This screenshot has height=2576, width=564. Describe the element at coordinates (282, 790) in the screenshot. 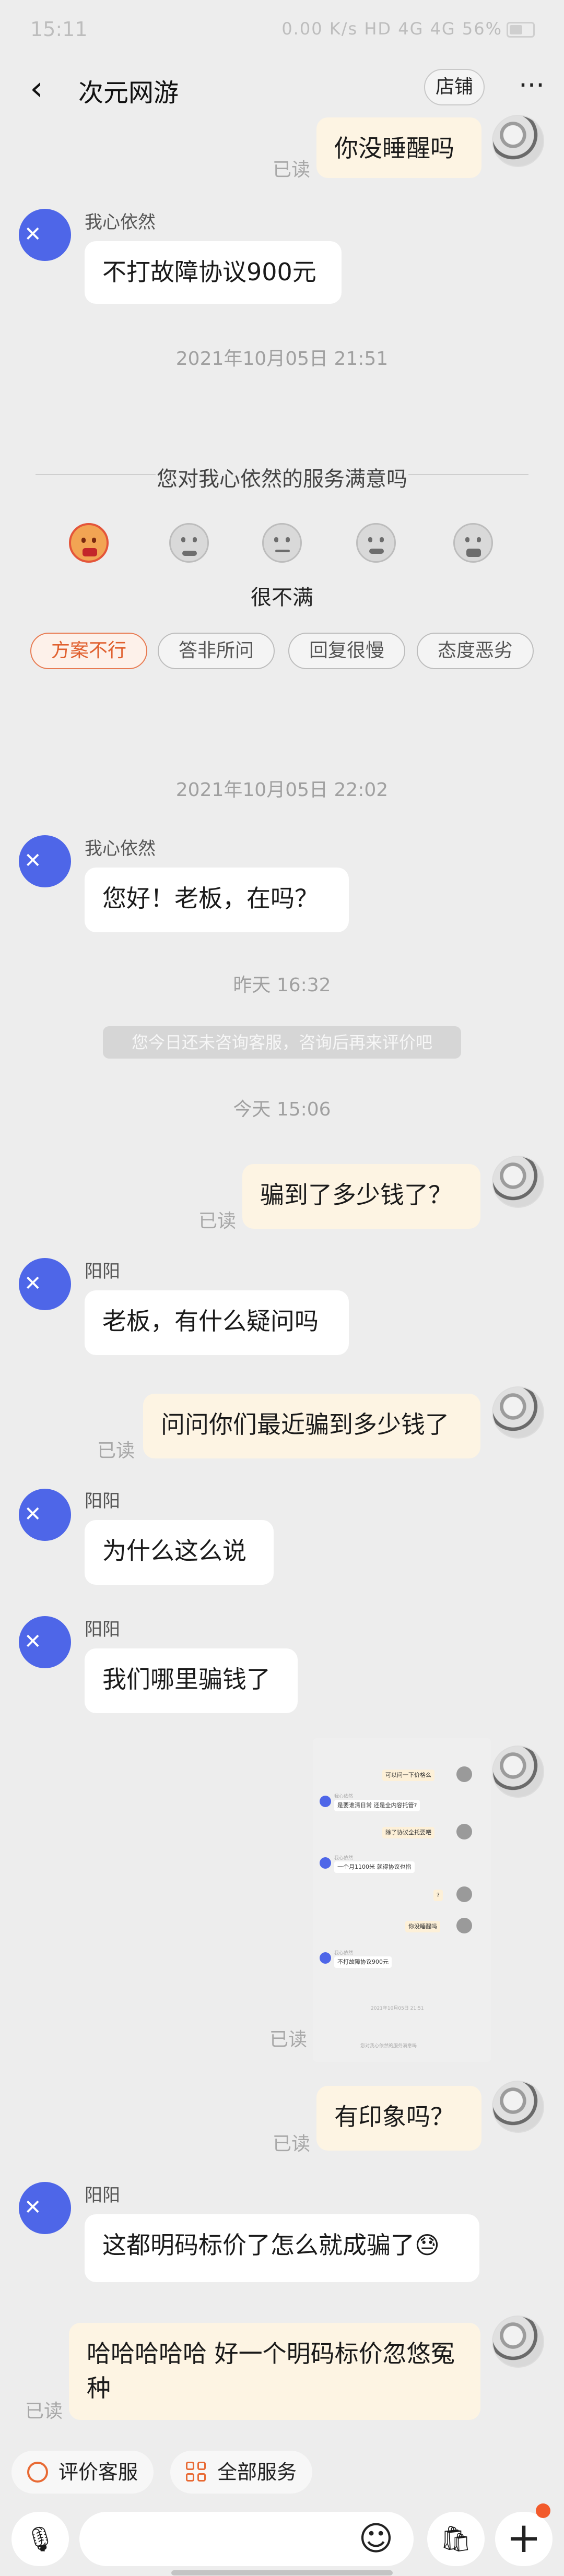

I see `timestamp: 2021年10月05日 22:02` at that location.